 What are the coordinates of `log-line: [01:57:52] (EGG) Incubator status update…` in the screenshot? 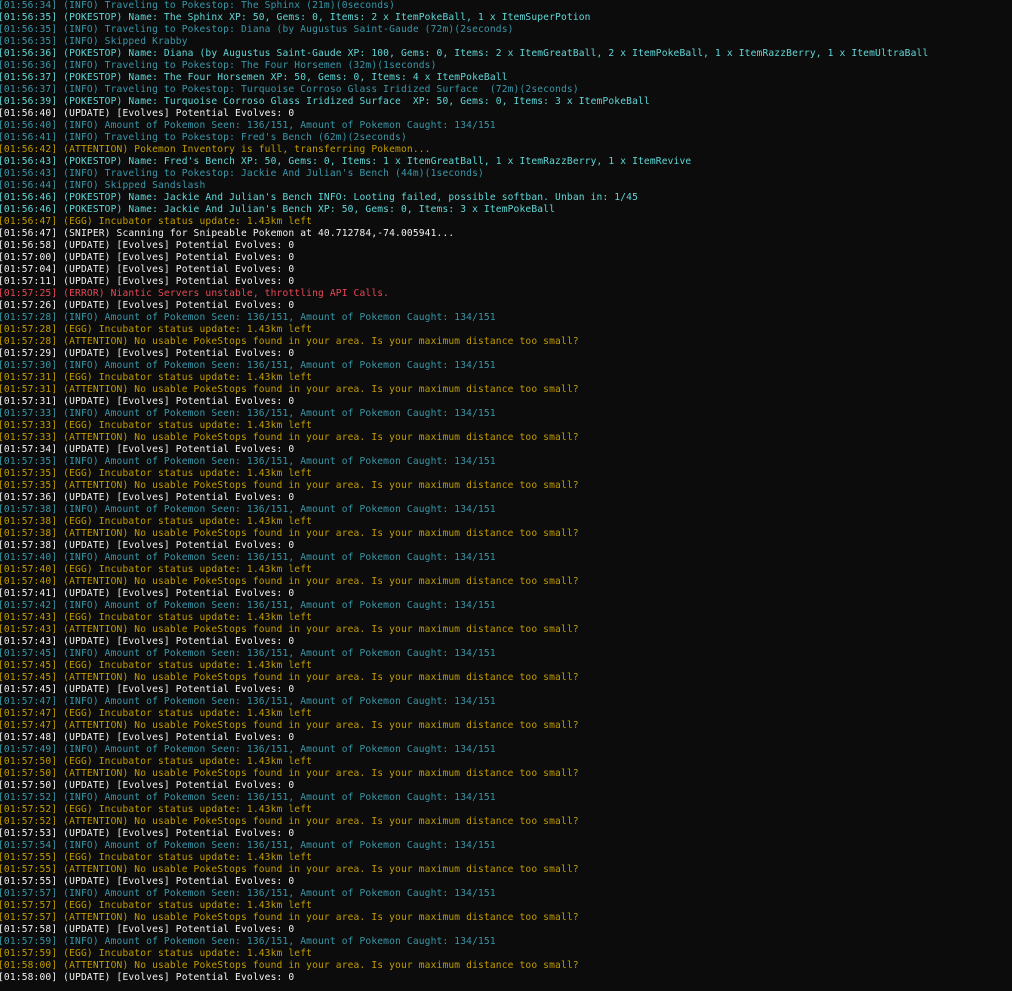 It's located at (156, 809).